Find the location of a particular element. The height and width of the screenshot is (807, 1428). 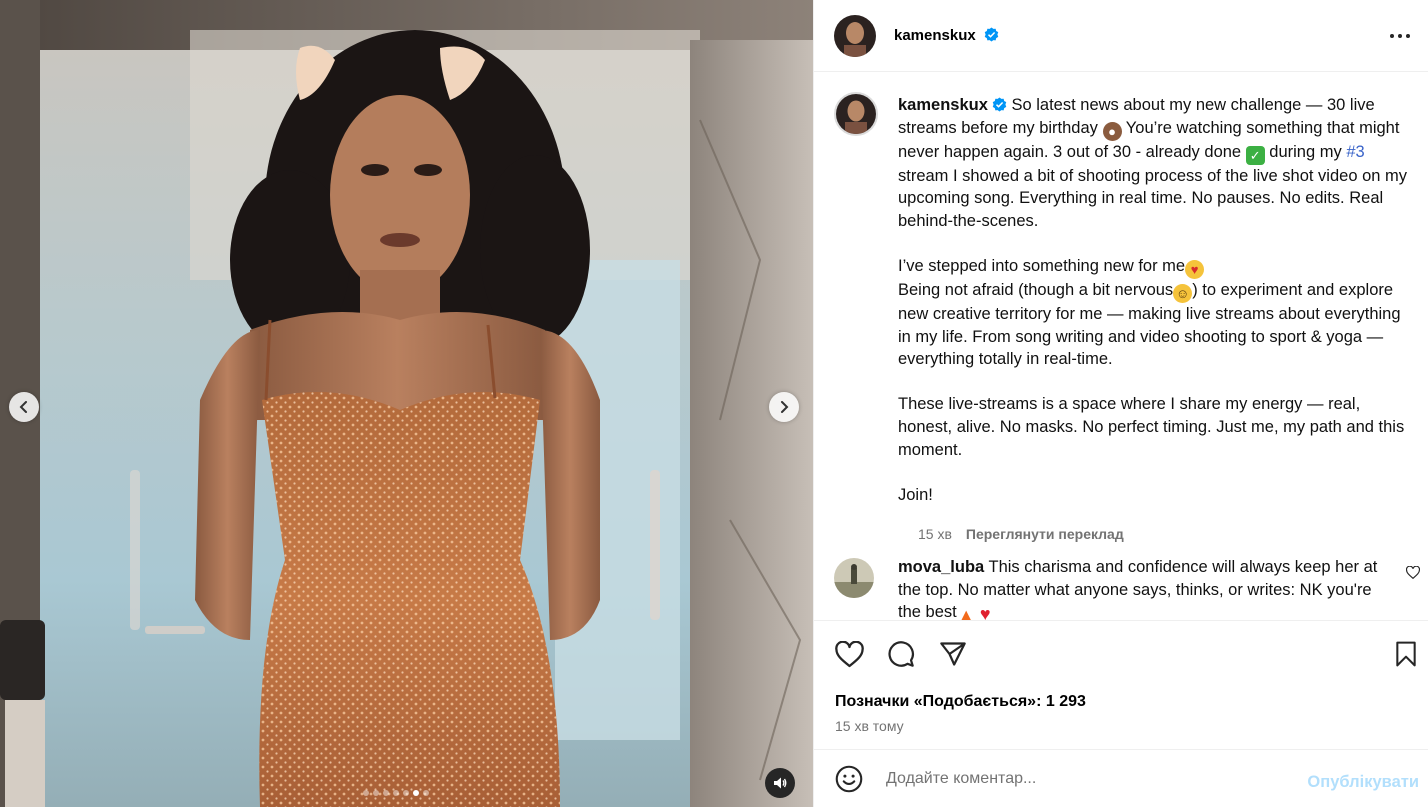

chevron-left-icon is located at coordinates (23, 407).